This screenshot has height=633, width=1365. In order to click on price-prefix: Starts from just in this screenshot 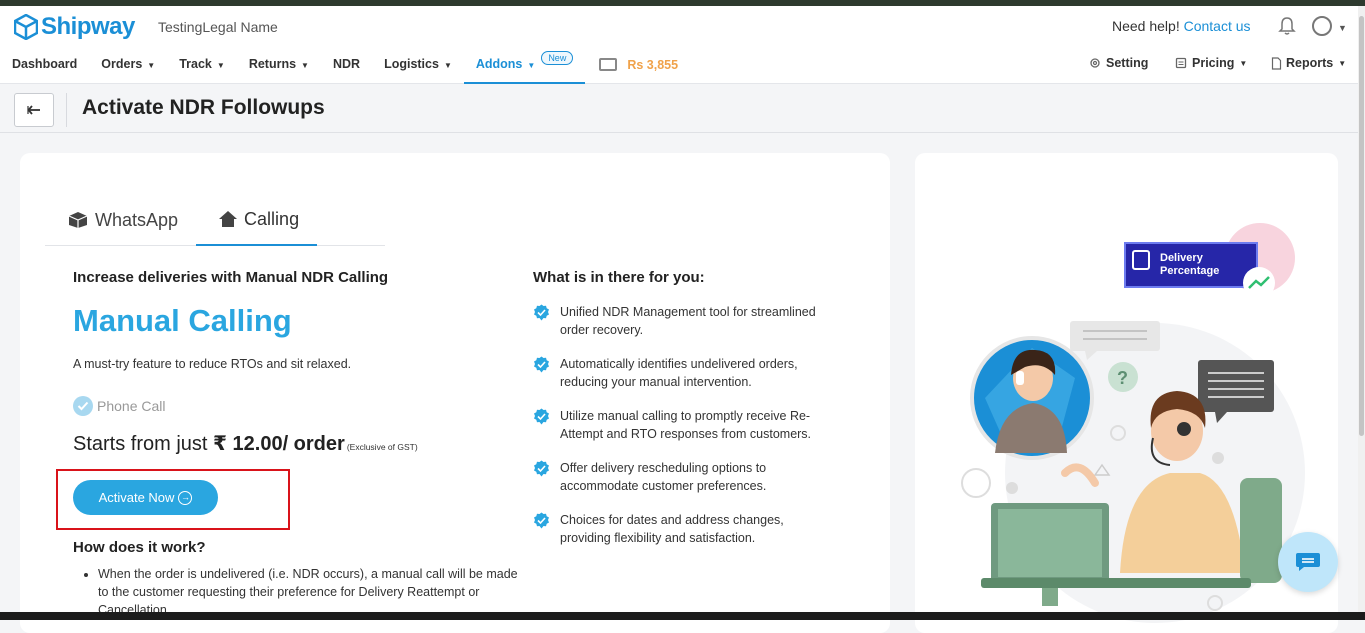, I will do `click(140, 444)`.